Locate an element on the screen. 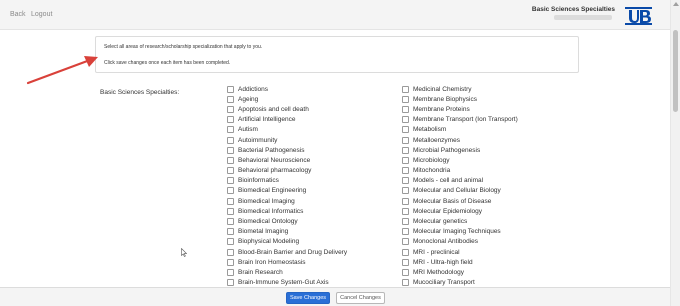 The width and height of the screenshot is (680, 306). specialty-option: Molecular Epidemiology is located at coordinates (460, 211).